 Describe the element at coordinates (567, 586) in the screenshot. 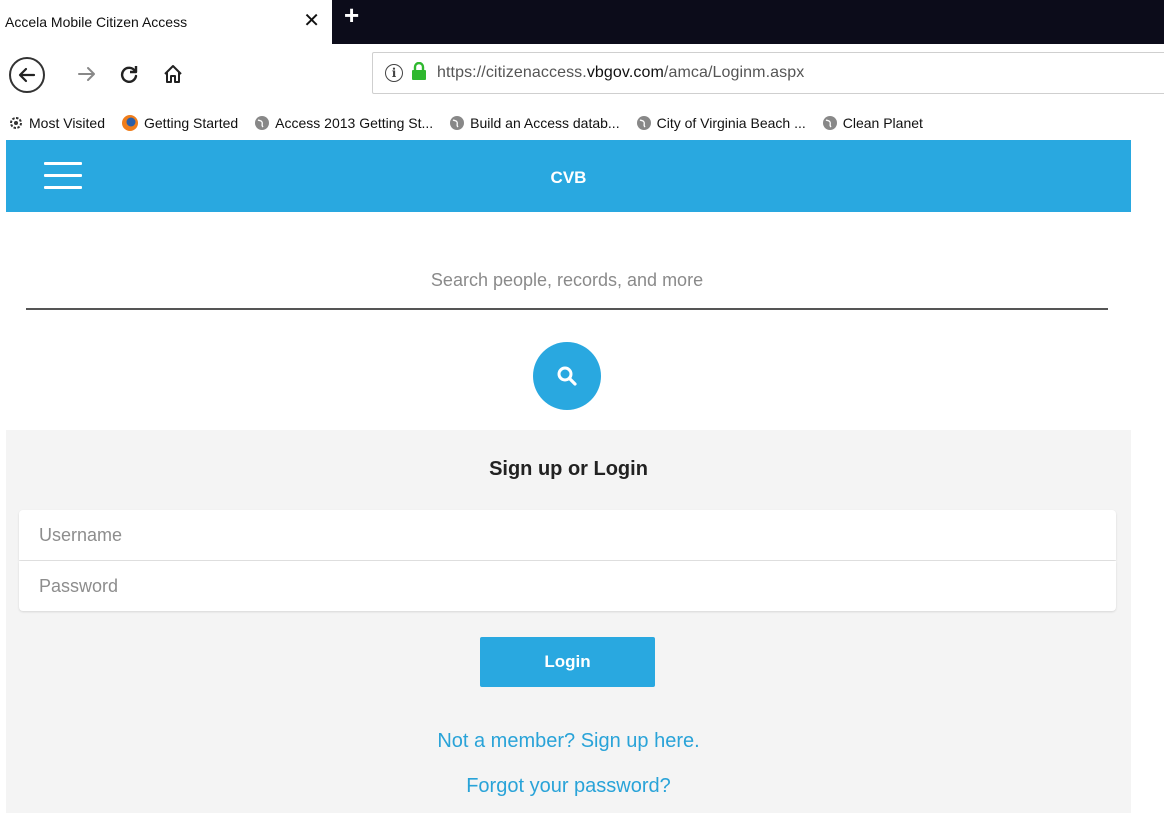

I see `password-field` at that location.